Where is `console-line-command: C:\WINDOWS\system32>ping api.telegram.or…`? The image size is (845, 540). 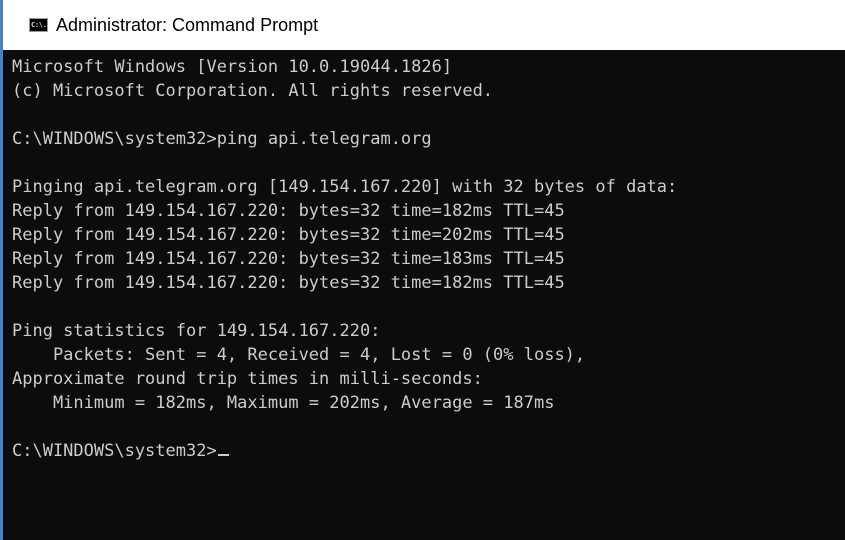
console-line-command: C:\WINDOWS\system32>ping api.telegram.or… is located at coordinates (222, 139).